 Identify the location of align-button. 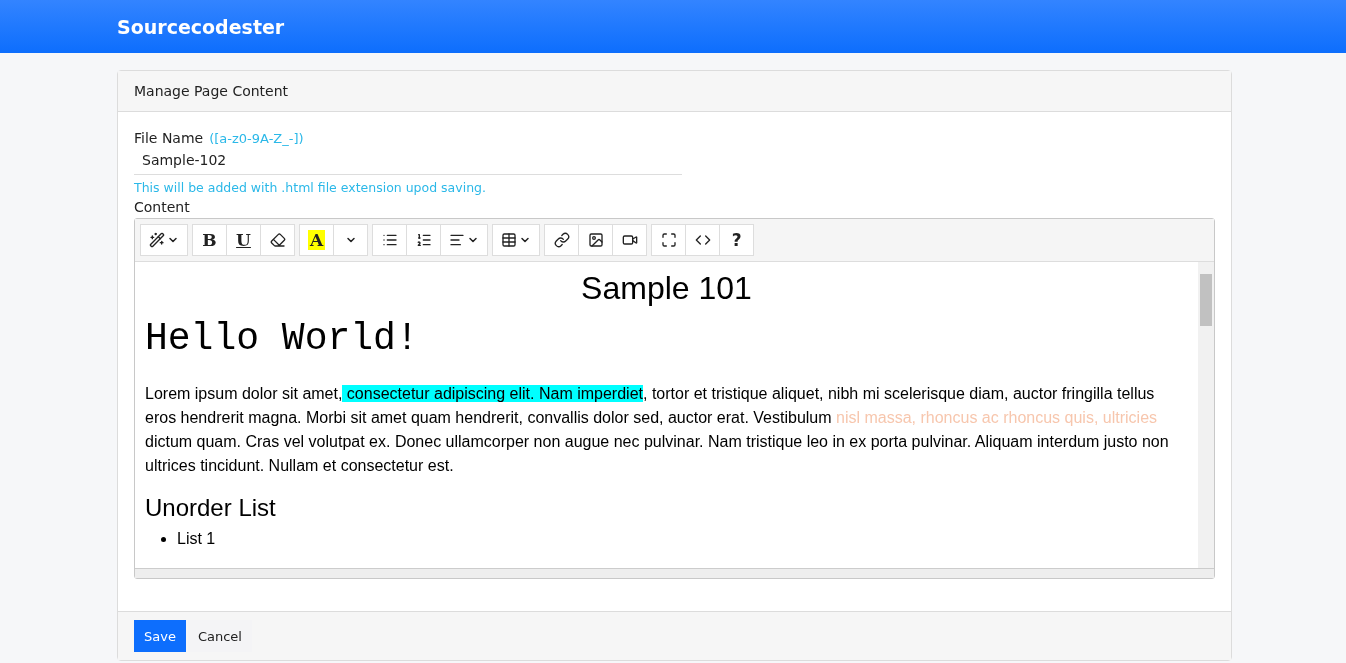
(464, 240).